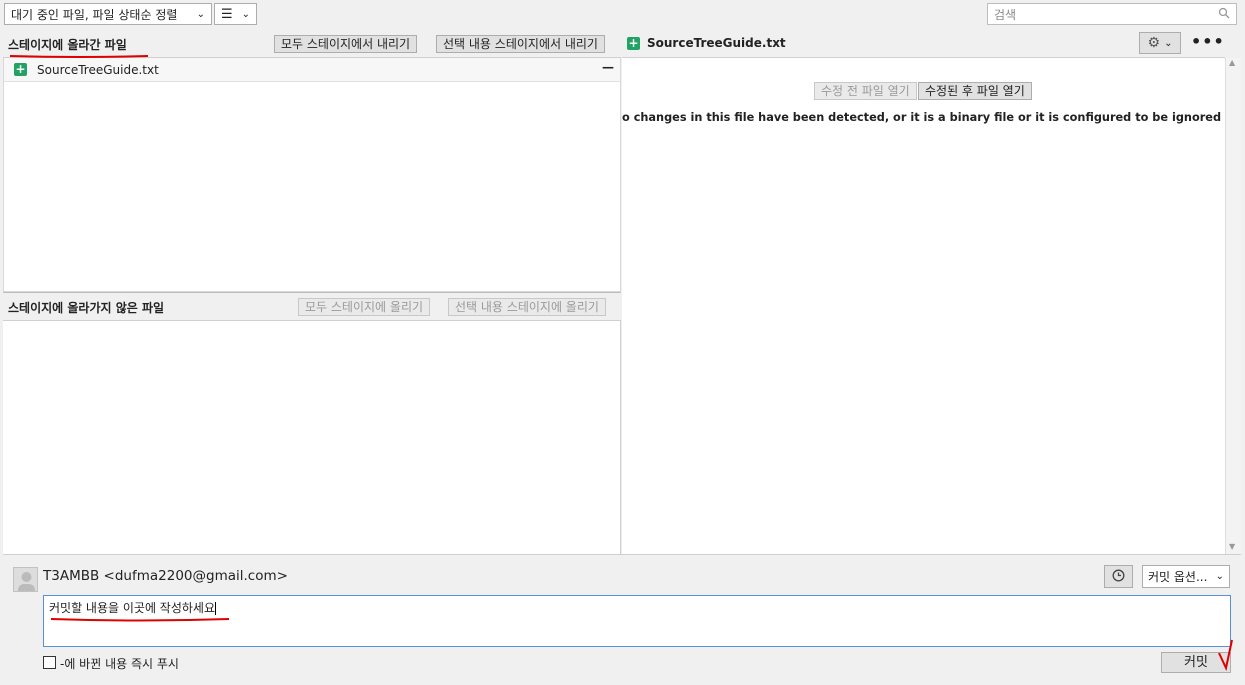 The height and width of the screenshot is (685, 1245). Describe the element at coordinates (527, 307) in the screenshot. I see `stage-selected-button: 선택 내용 스테이지에 올리기` at that location.